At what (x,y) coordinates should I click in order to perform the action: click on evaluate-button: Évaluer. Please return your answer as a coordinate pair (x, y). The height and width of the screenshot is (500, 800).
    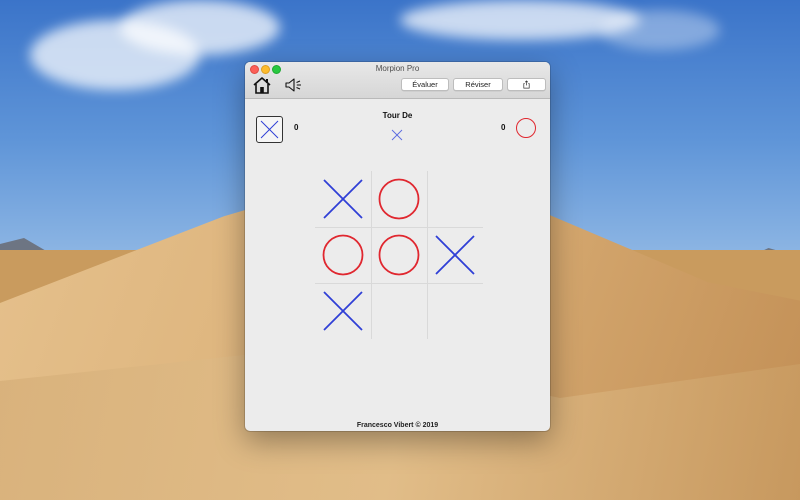
    Looking at the image, I should click on (425, 84).